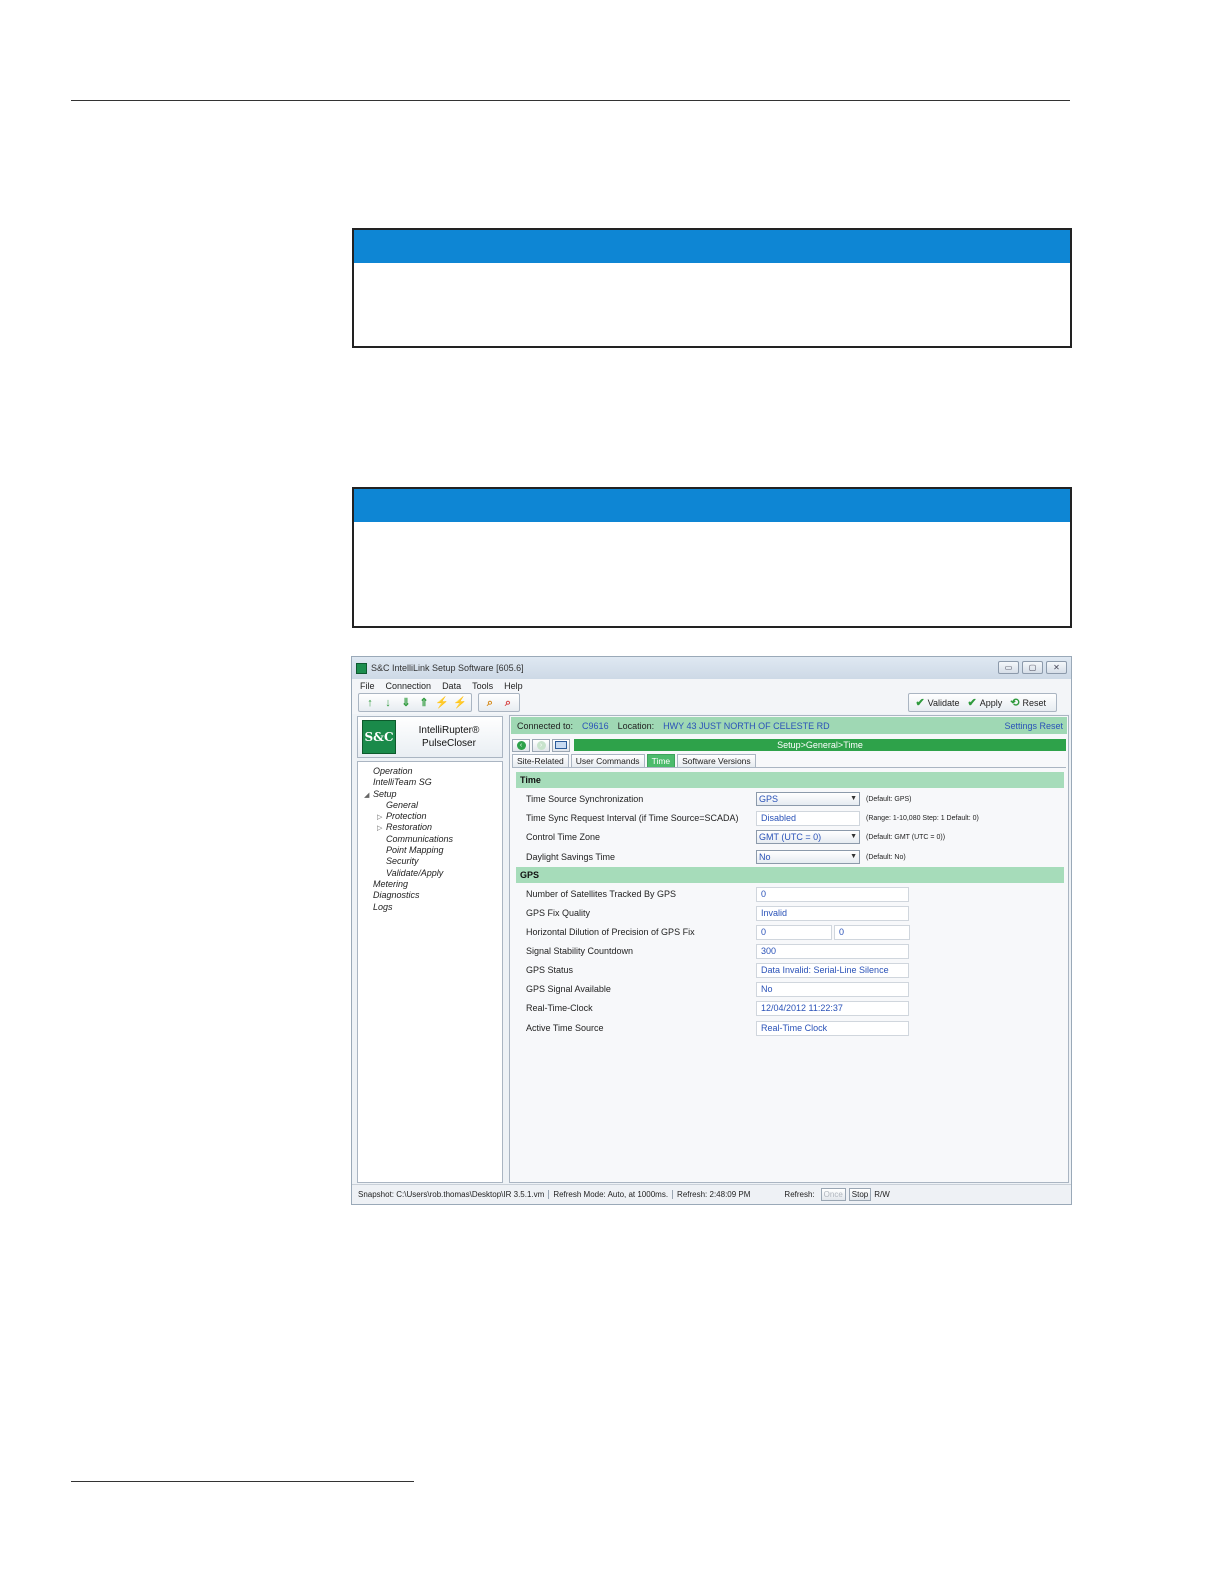  I want to click on tree-item-label: Operation, so click(393, 771).